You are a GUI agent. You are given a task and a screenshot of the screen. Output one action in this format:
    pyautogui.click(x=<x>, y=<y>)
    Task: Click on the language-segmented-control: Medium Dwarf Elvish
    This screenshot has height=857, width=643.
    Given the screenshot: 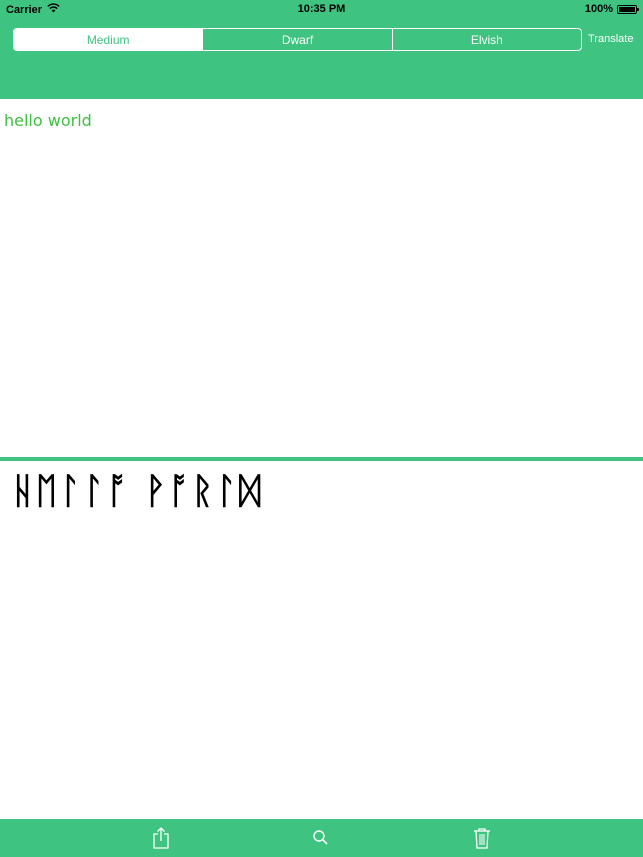 What is the action you would take?
    pyautogui.click(x=297, y=39)
    